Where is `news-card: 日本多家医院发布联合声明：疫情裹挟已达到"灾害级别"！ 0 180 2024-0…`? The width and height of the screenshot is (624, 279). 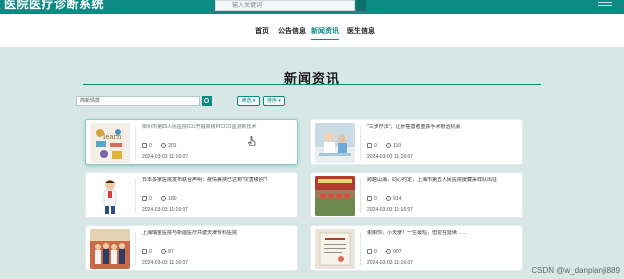 news-card: 日本多家医院发布联合声明：疫情裹挟已达到"灾害级别"！ 0 180 2024-0… is located at coordinates (191, 195).